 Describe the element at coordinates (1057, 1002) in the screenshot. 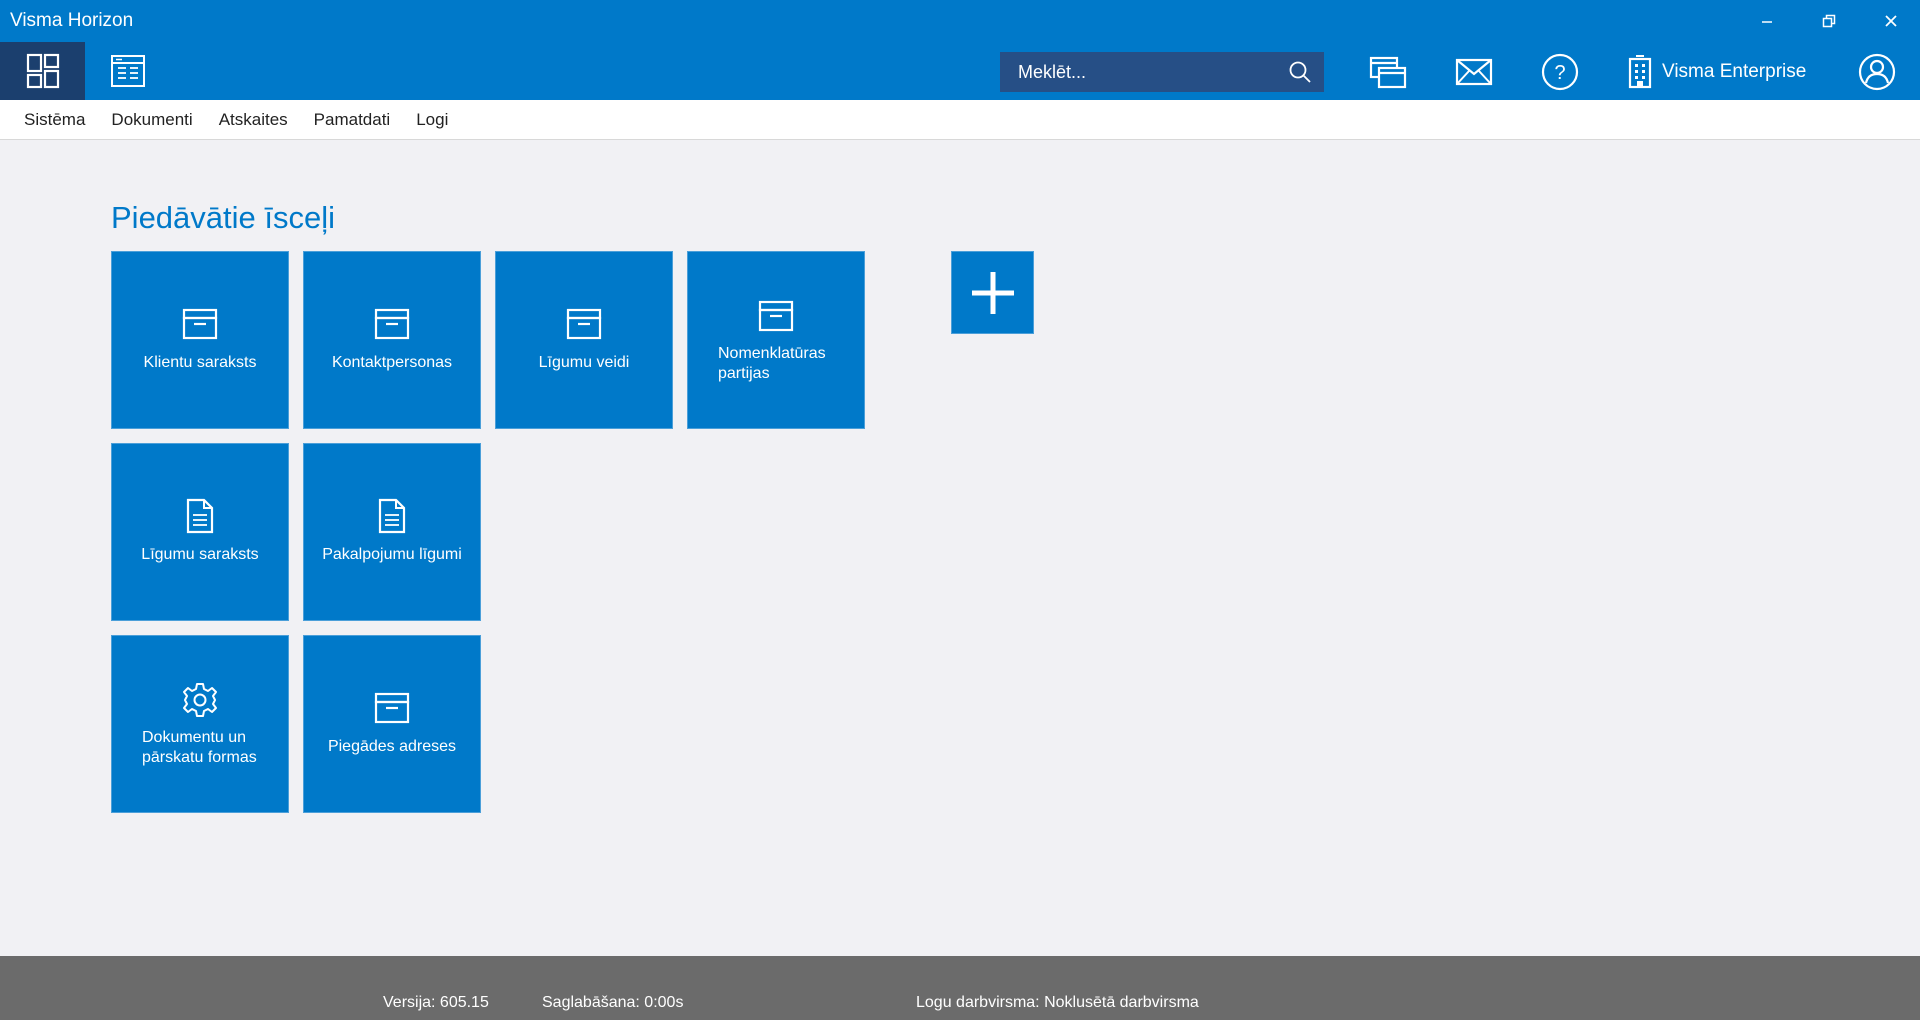

I see `workspace-label: Logu darbvirsma: Noklusētā darbvirsma` at that location.